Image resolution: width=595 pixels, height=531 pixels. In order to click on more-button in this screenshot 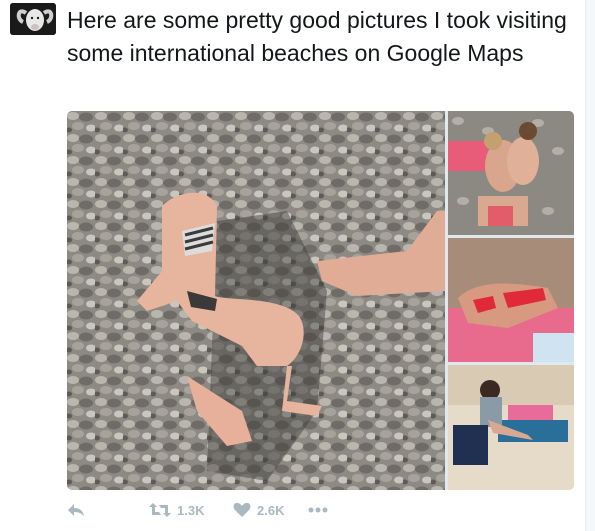, I will do `click(323, 510)`.